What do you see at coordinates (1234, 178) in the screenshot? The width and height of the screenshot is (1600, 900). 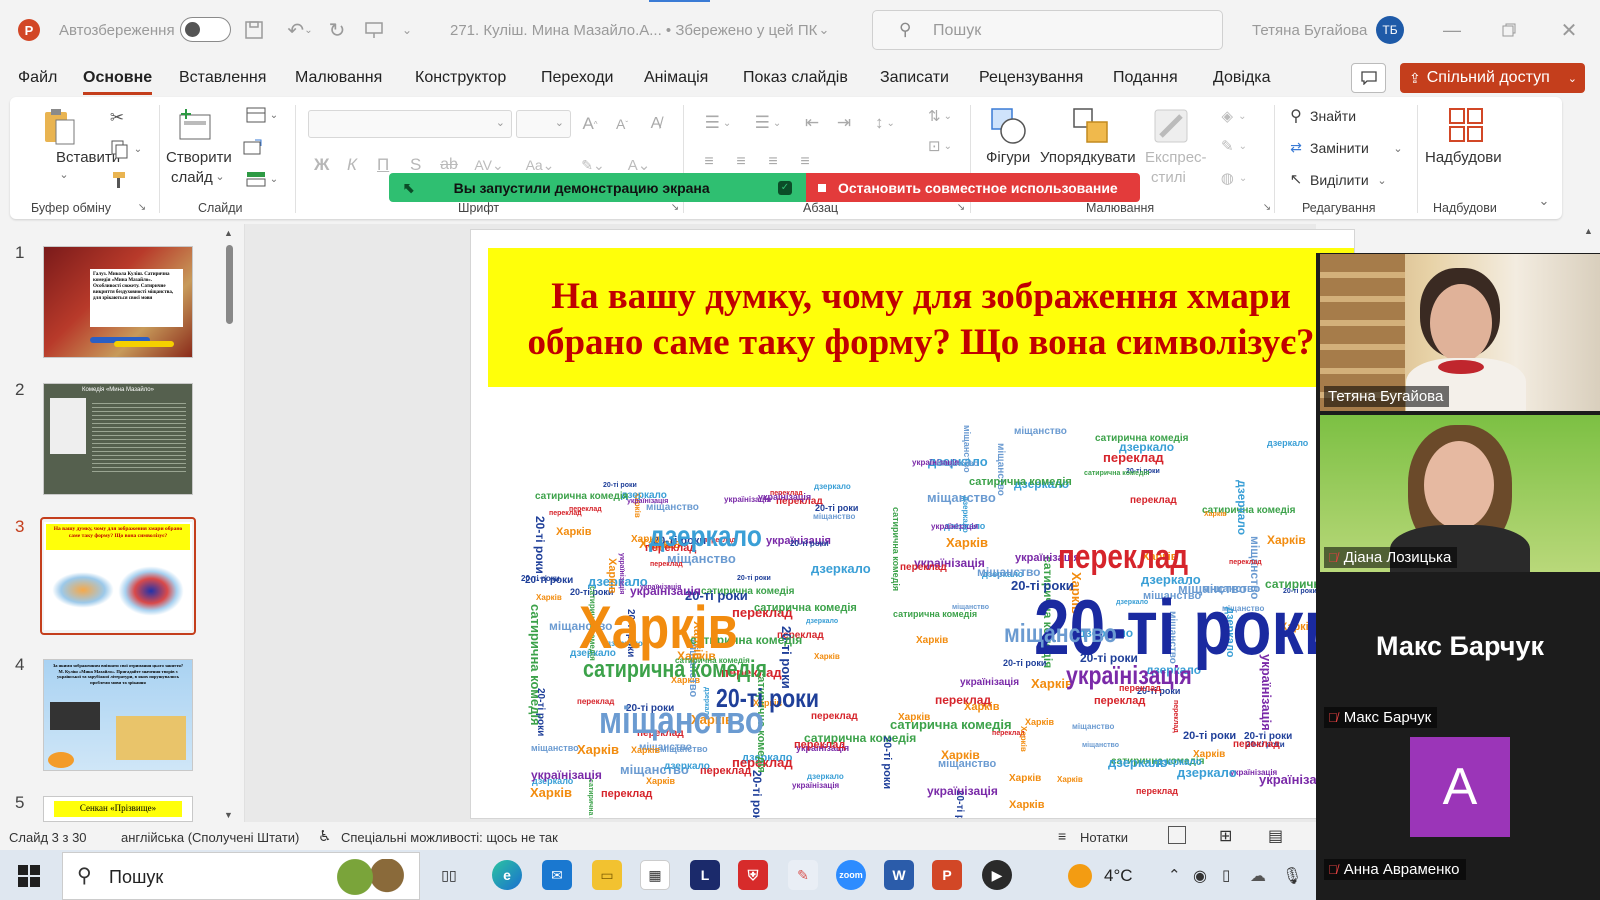 I see `shape-effects-icon: ◍ ⌄` at bounding box center [1234, 178].